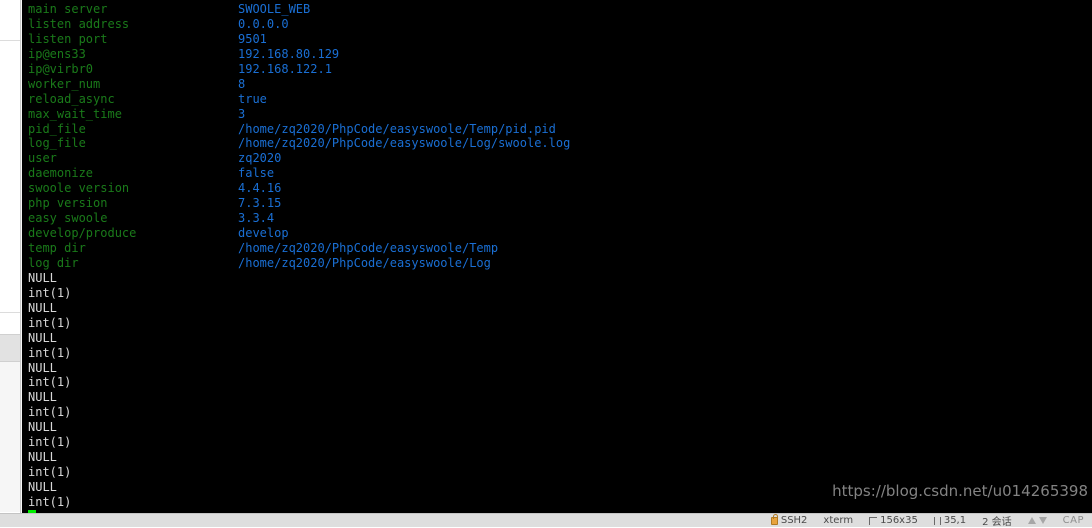  What do you see at coordinates (263, 23) in the screenshot?
I see `config-value: 0.0.0.0` at bounding box center [263, 23].